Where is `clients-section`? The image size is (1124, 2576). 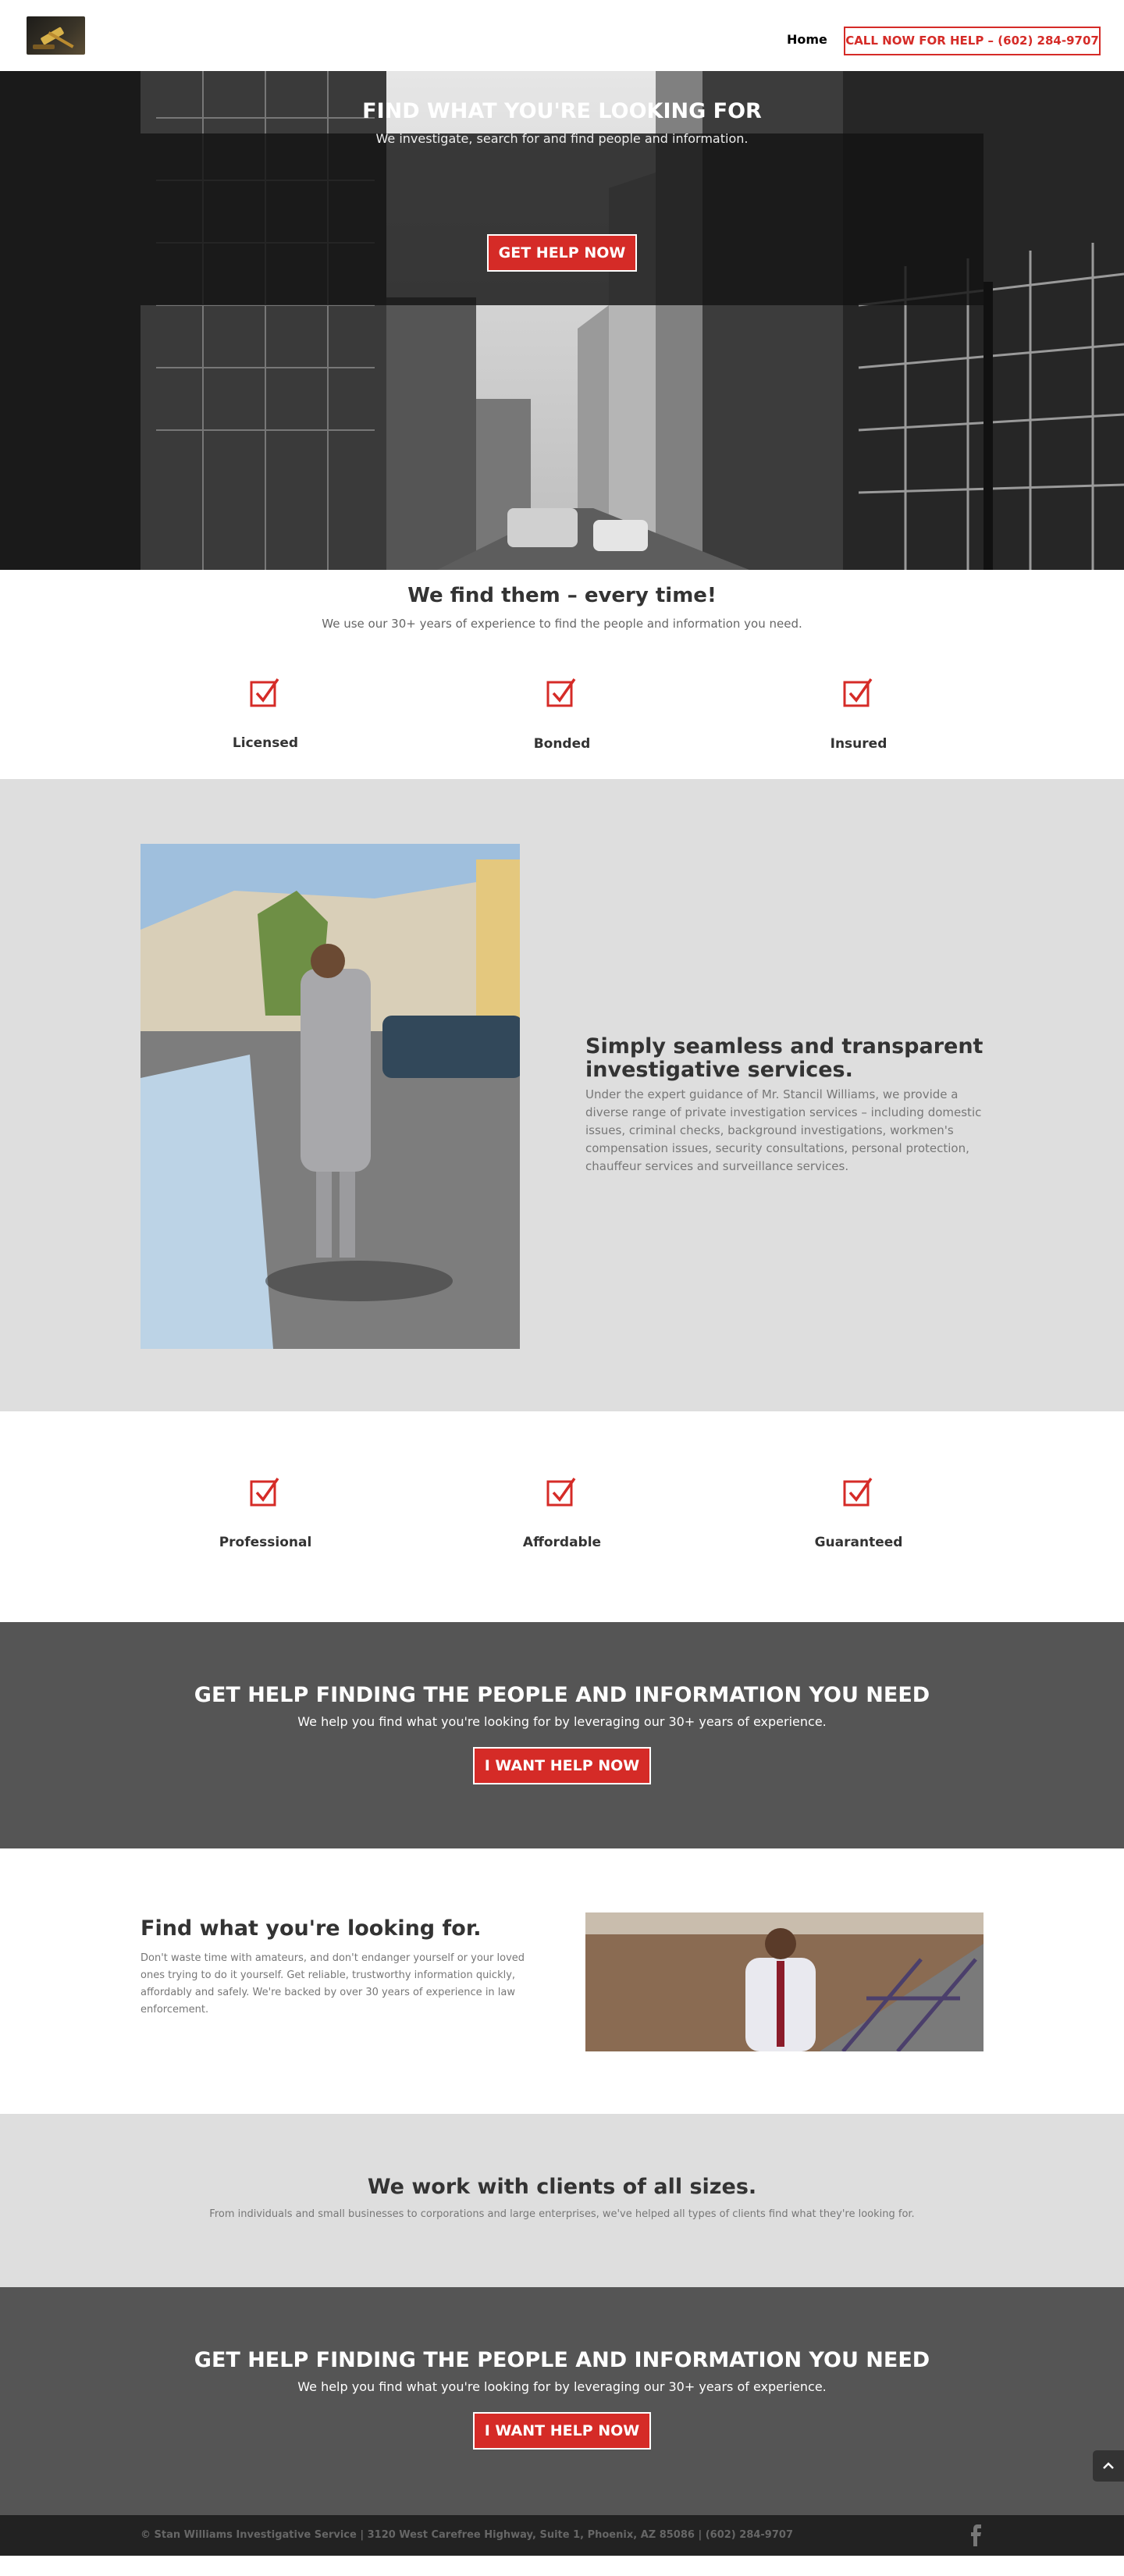 clients-section is located at coordinates (562, 2200).